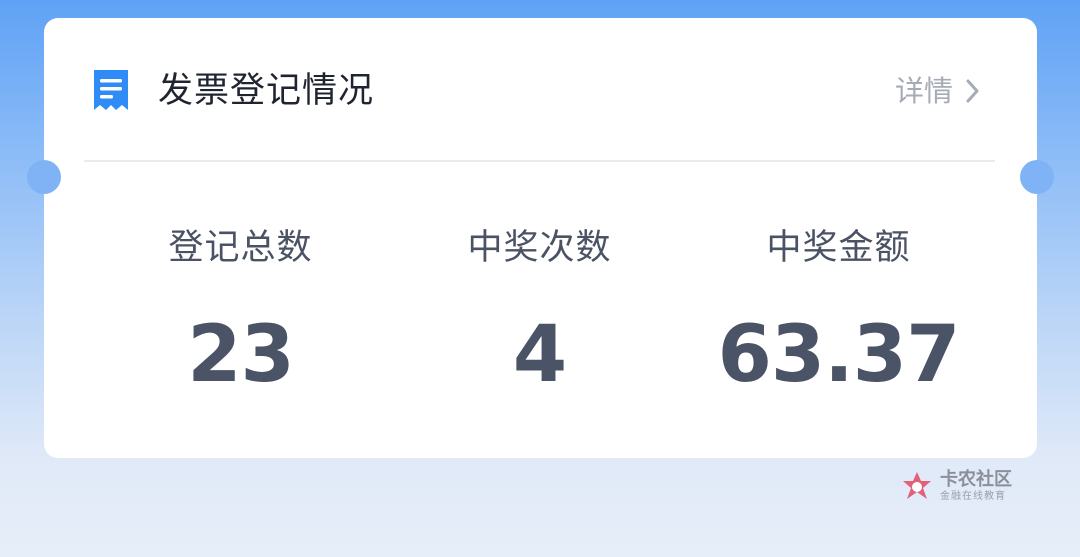 The width and height of the screenshot is (1080, 557). What do you see at coordinates (973, 496) in the screenshot?
I see `watermark-tagline: 金融在线教育` at bounding box center [973, 496].